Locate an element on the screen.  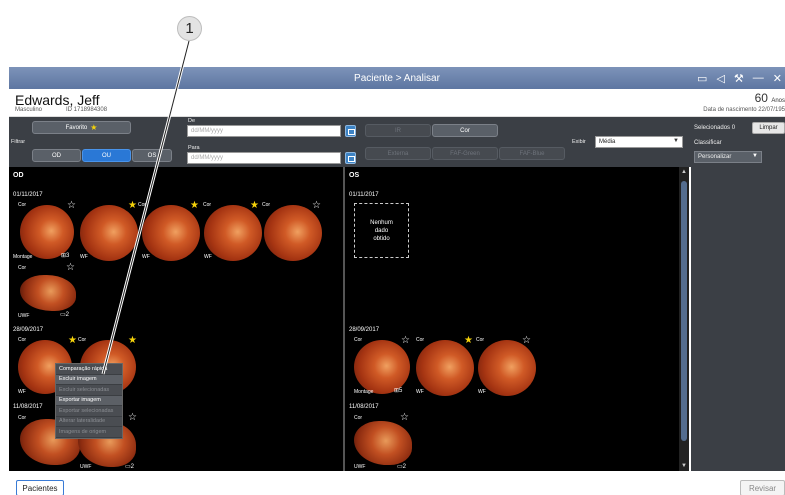
callout-number: 1 is located at coordinates (189, 28).